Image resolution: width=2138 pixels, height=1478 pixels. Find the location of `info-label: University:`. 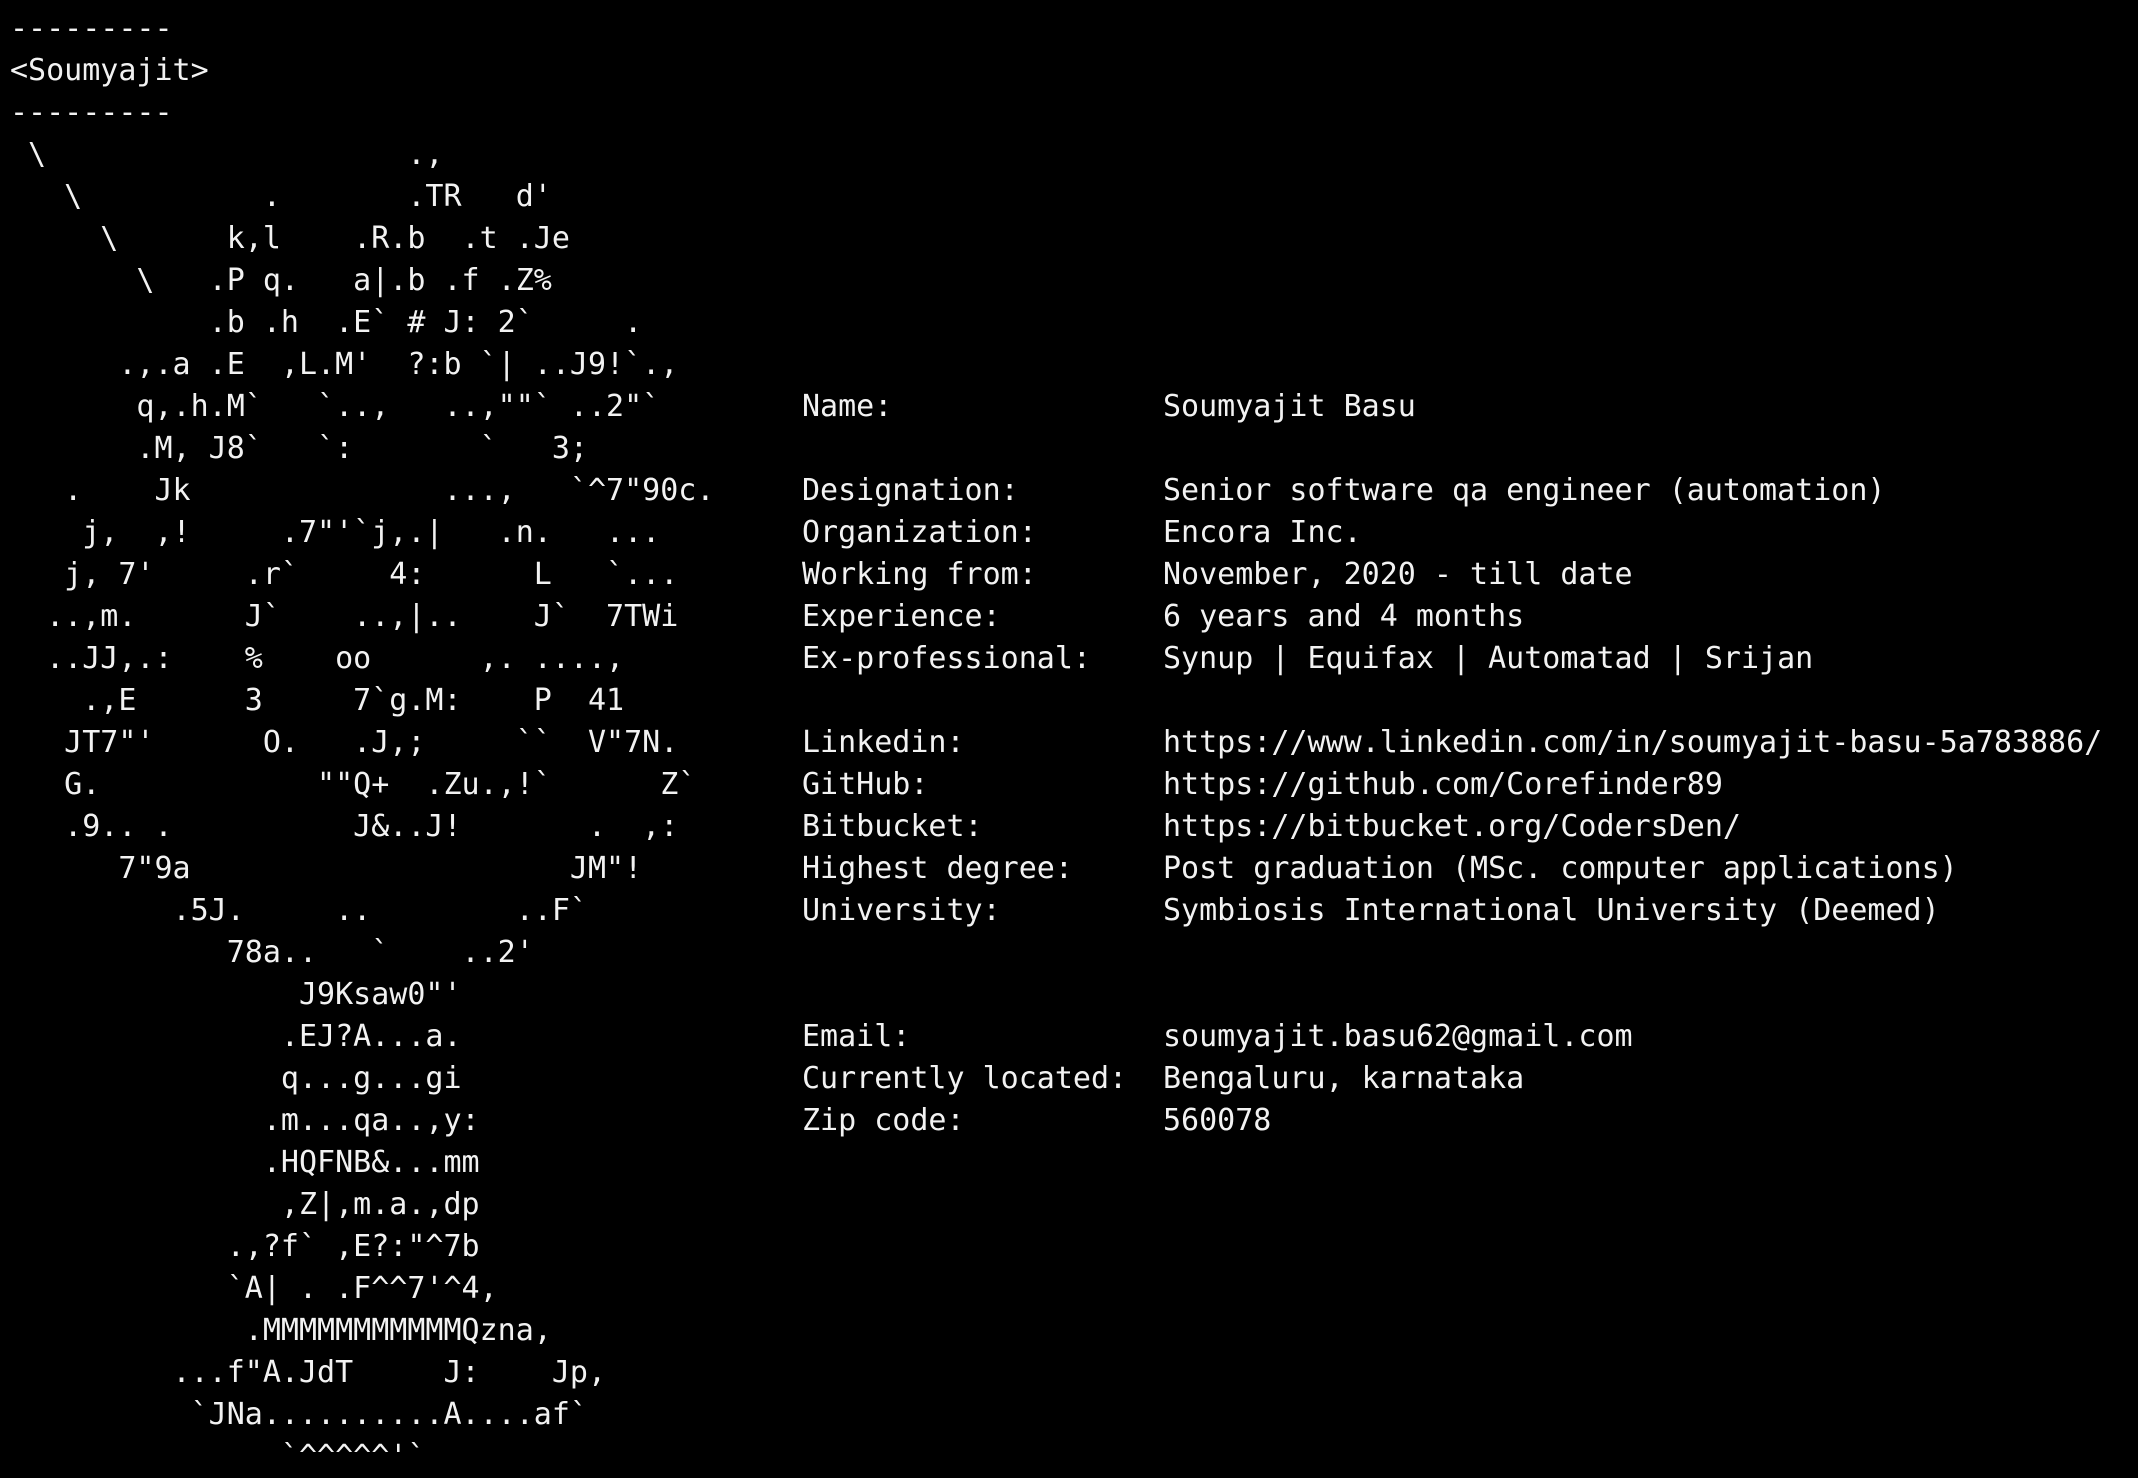

info-label: University: is located at coordinates (901, 910).